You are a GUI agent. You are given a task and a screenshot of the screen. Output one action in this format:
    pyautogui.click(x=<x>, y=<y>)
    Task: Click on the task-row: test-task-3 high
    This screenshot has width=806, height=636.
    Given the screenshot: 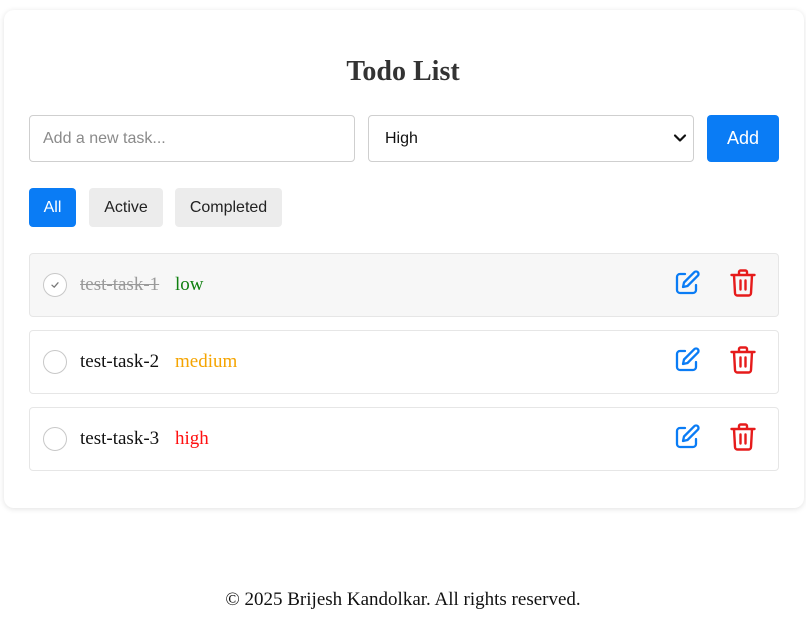 What is the action you would take?
    pyautogui.click(x=404, y=439)
    